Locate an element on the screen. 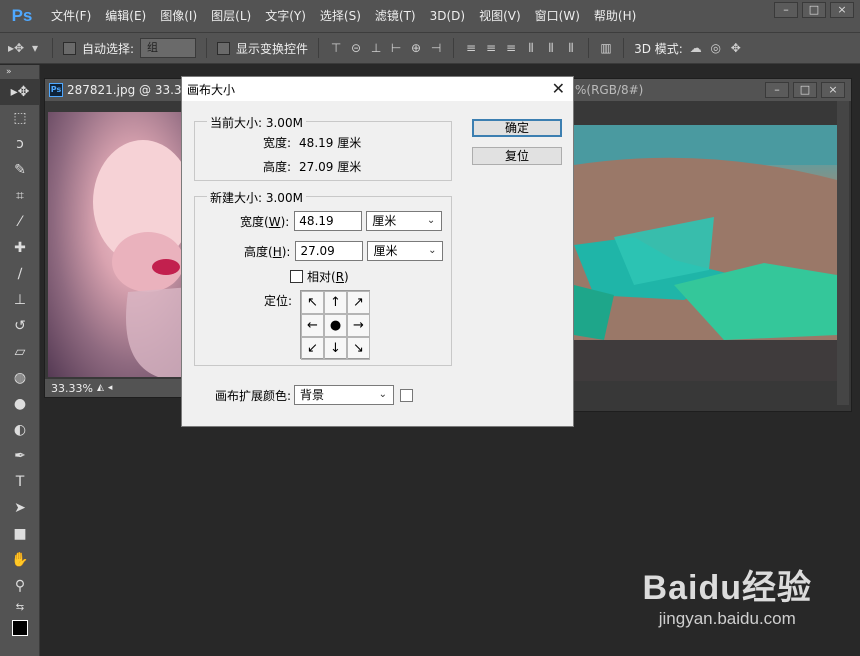 Image resolution: width=860 pixels, height=656 pixels. divider is located at coordinates (589, 48).